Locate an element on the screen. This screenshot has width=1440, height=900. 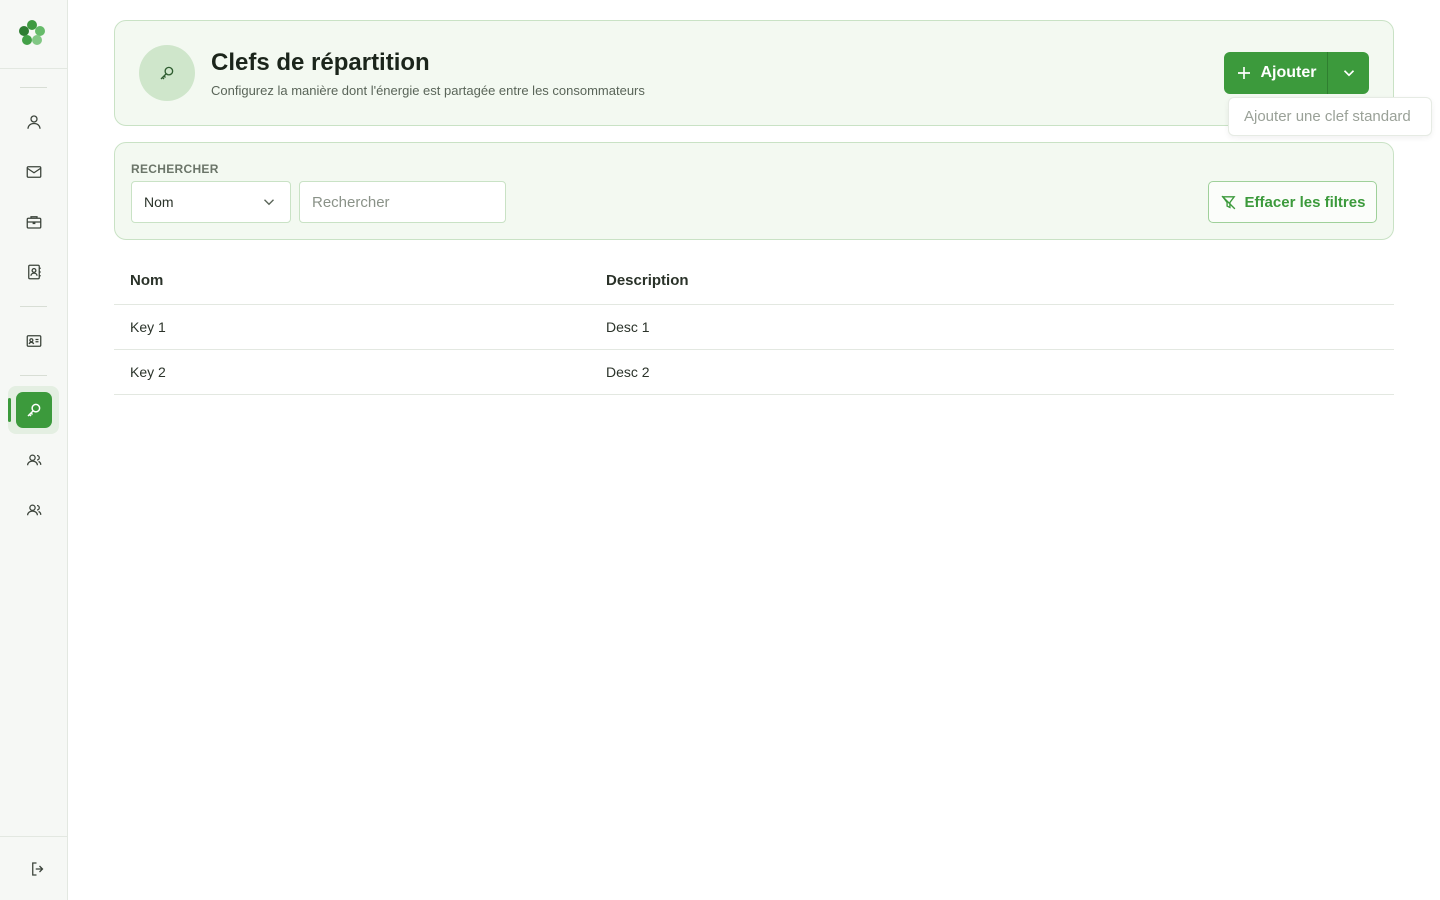
table-row: Key 1 Desc 1 is located at coordinates (754, 327).